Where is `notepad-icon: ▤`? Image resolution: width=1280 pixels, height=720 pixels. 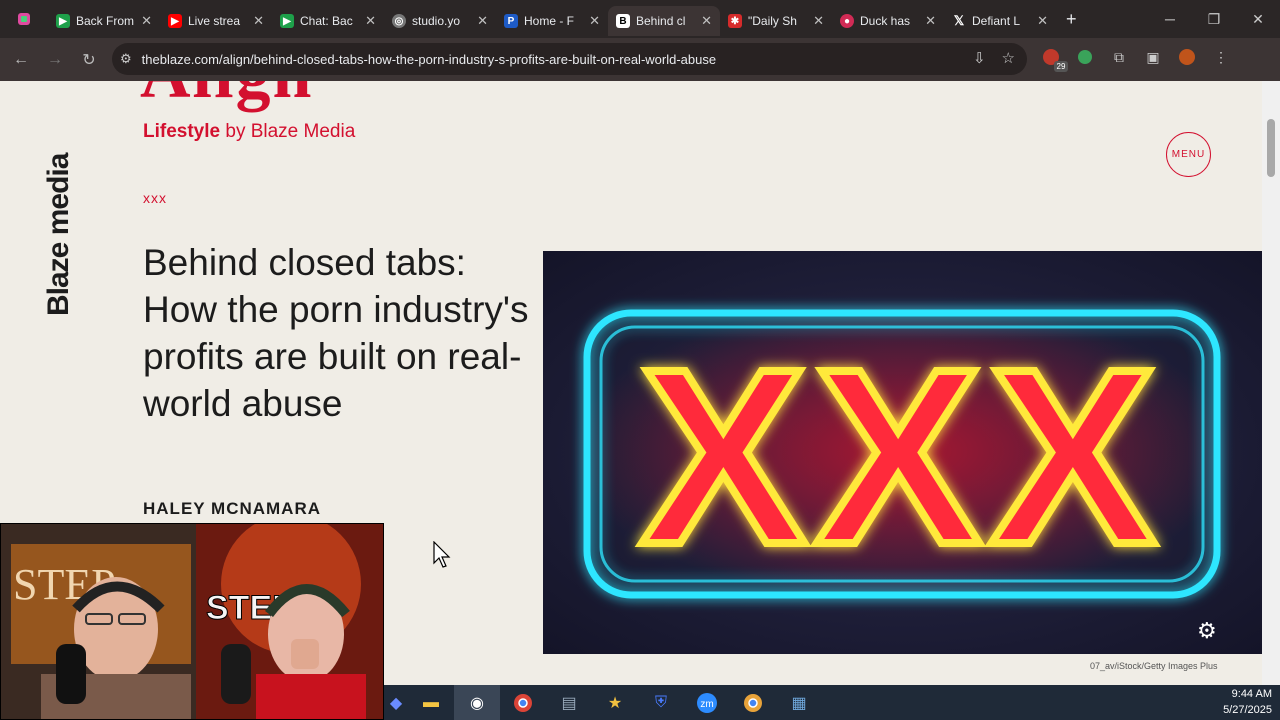
notepad-icon: ▤ is located at coordinates (569, 702).